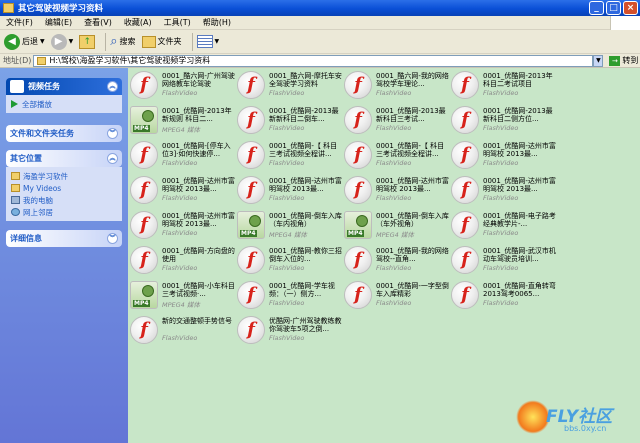  I want to click on search-icon: ⌕, so click(114, 41).